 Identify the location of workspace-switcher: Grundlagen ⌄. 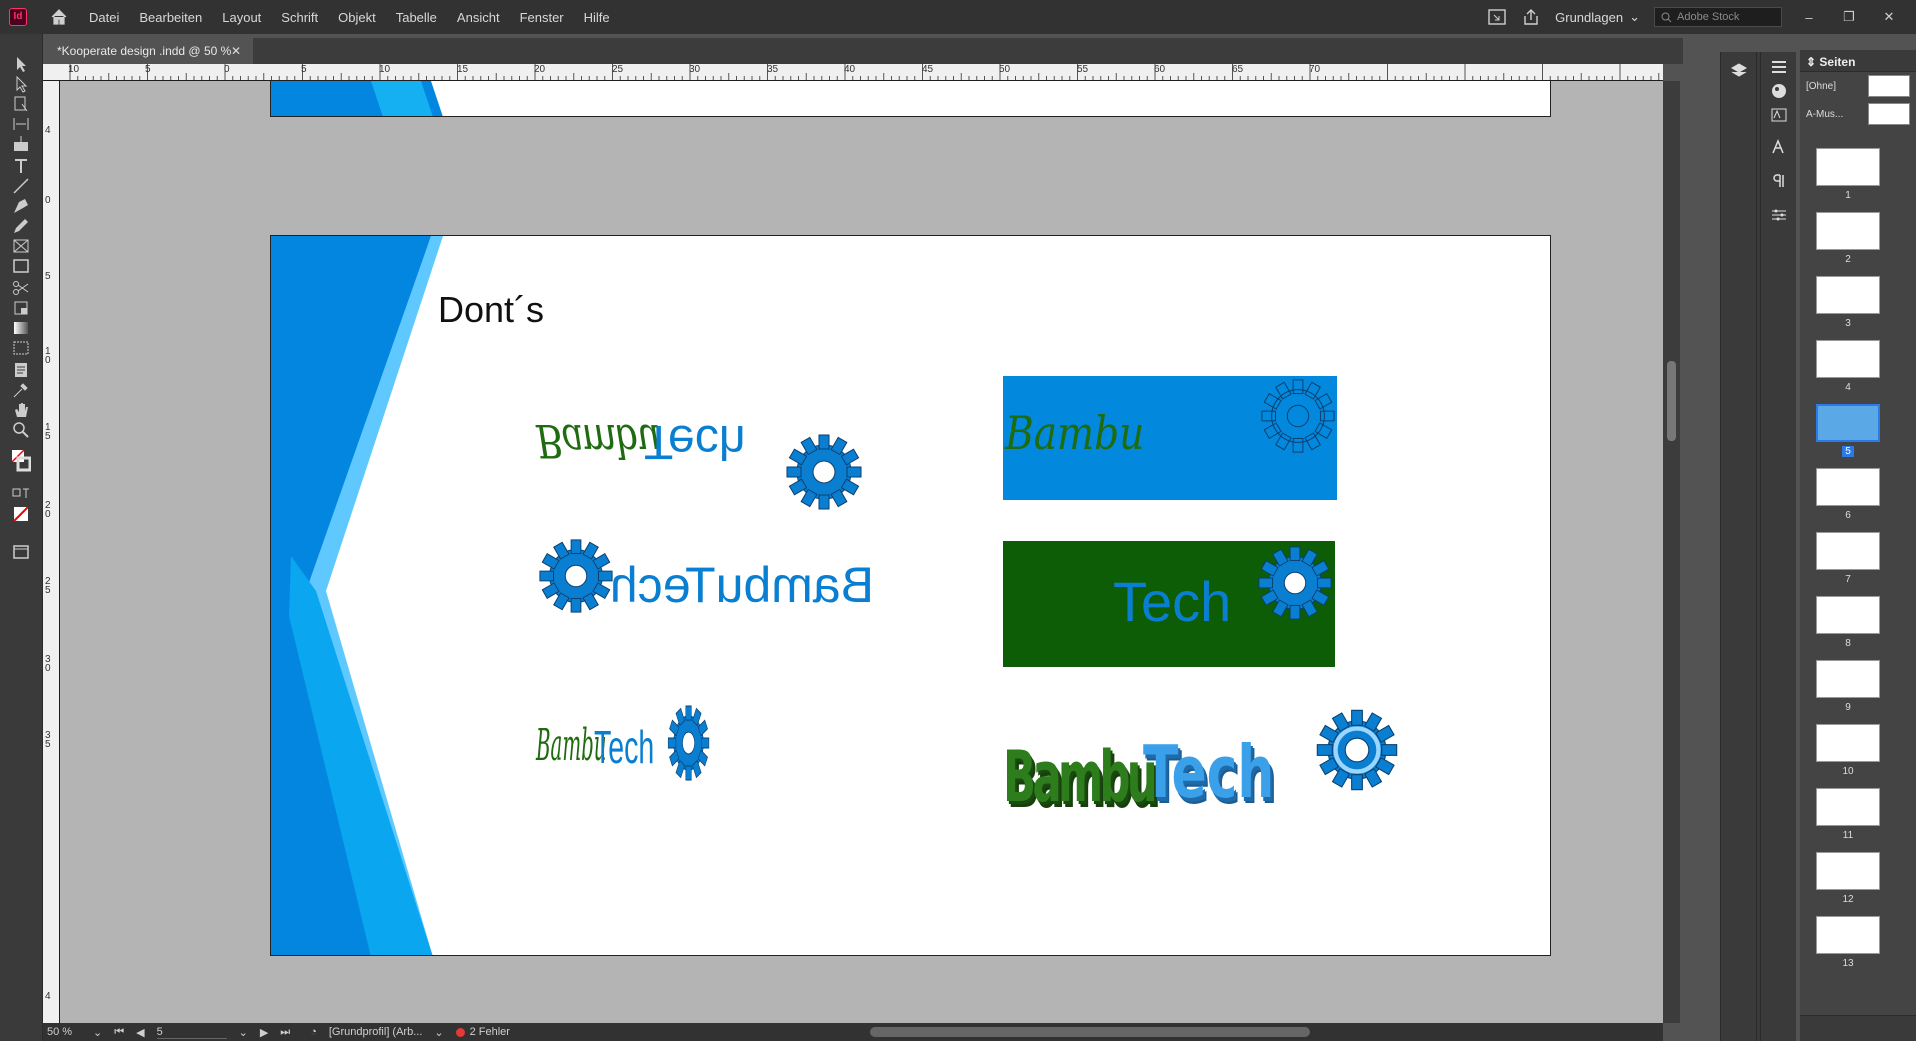
(1597, 17).